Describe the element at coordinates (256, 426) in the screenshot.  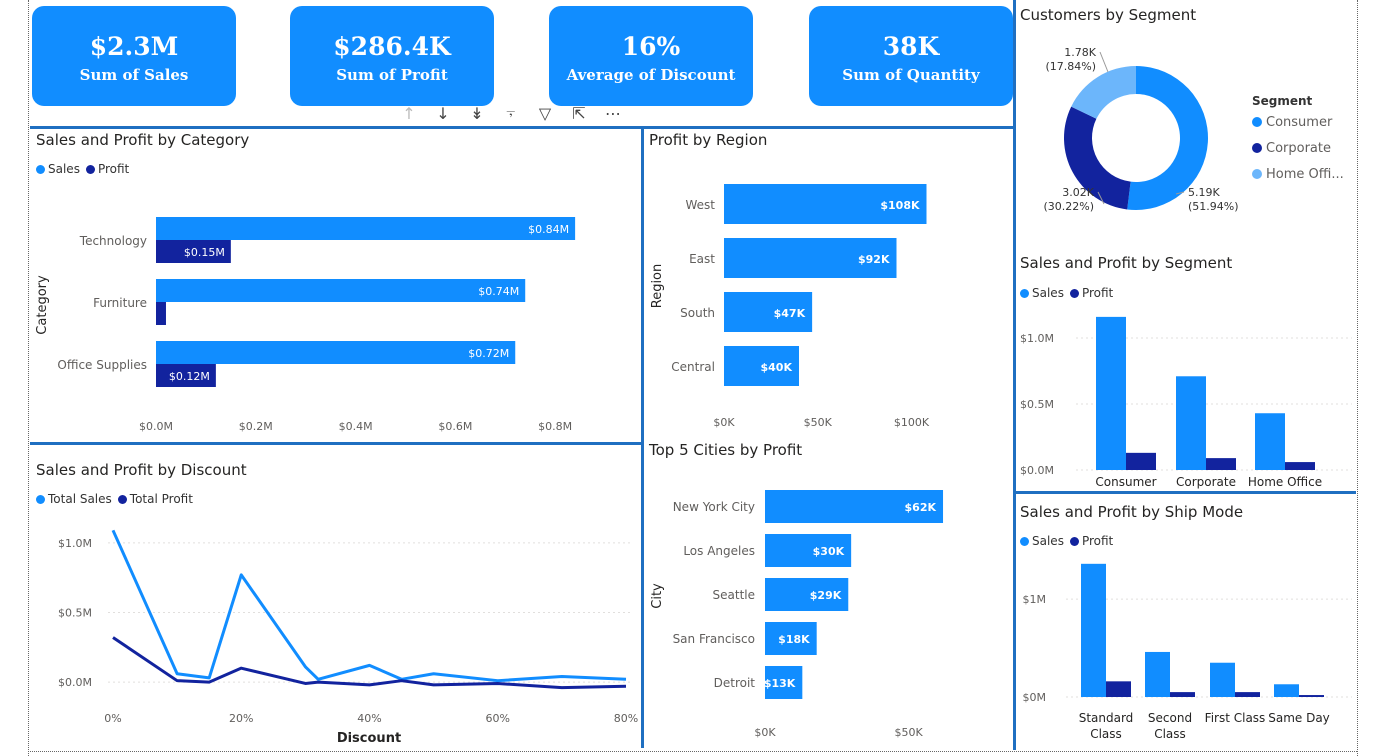
I see `x-tick-label: $0.2M` at that location.